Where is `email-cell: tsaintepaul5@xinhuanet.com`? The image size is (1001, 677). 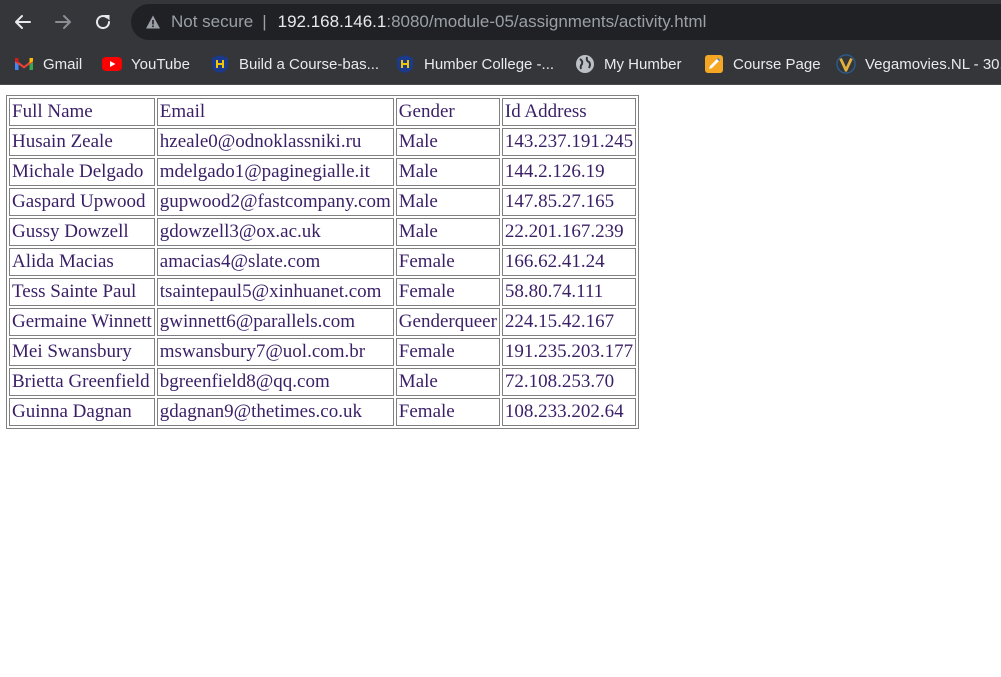 email-cell: tsaintepaul5@xinhuanet.com is located at coordinates (275, 292).